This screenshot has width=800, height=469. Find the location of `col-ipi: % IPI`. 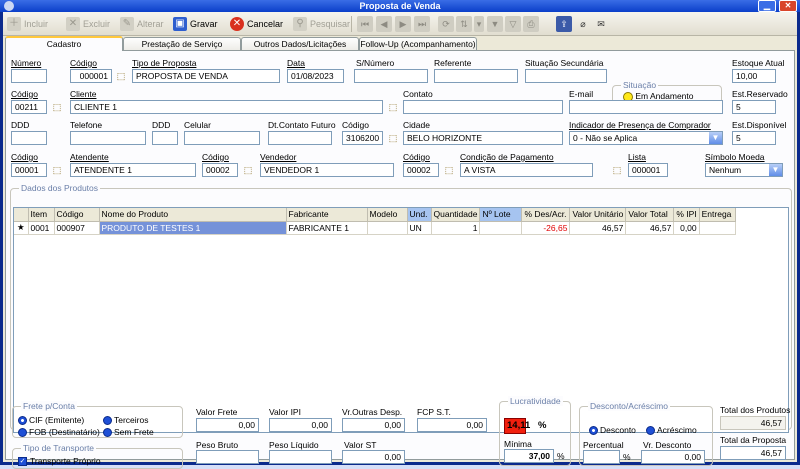

col-ipi: % IPI is located at coordinates (686, 215).